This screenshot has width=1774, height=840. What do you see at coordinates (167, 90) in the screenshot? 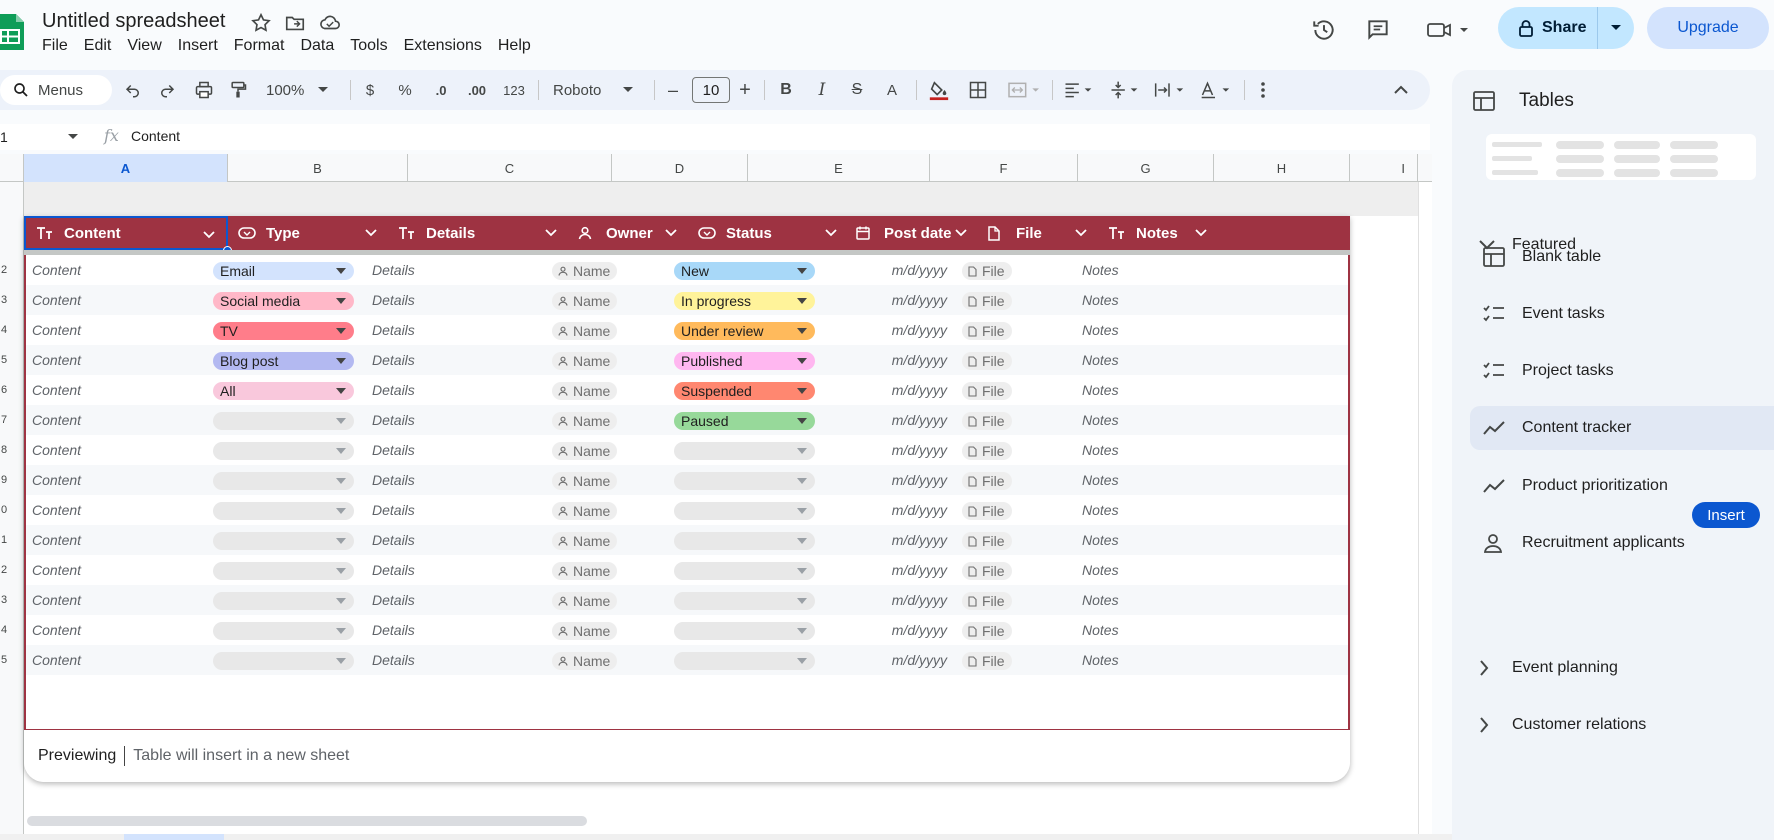
I see `redo-icon` at bounding box center [167, 90].